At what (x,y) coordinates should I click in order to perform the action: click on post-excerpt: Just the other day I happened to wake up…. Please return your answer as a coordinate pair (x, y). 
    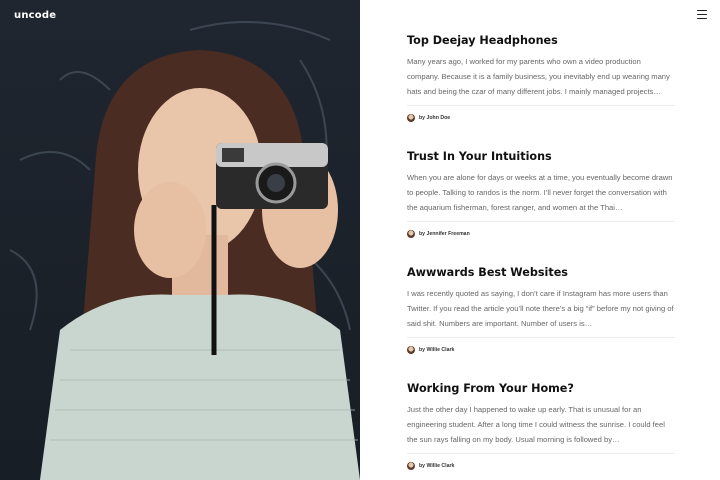
    Looking at the image, I should click on (536, 424).